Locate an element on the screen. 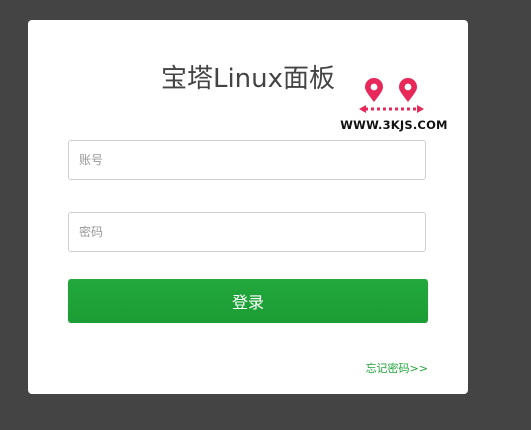  password-field is located at coordinates (247, 232).